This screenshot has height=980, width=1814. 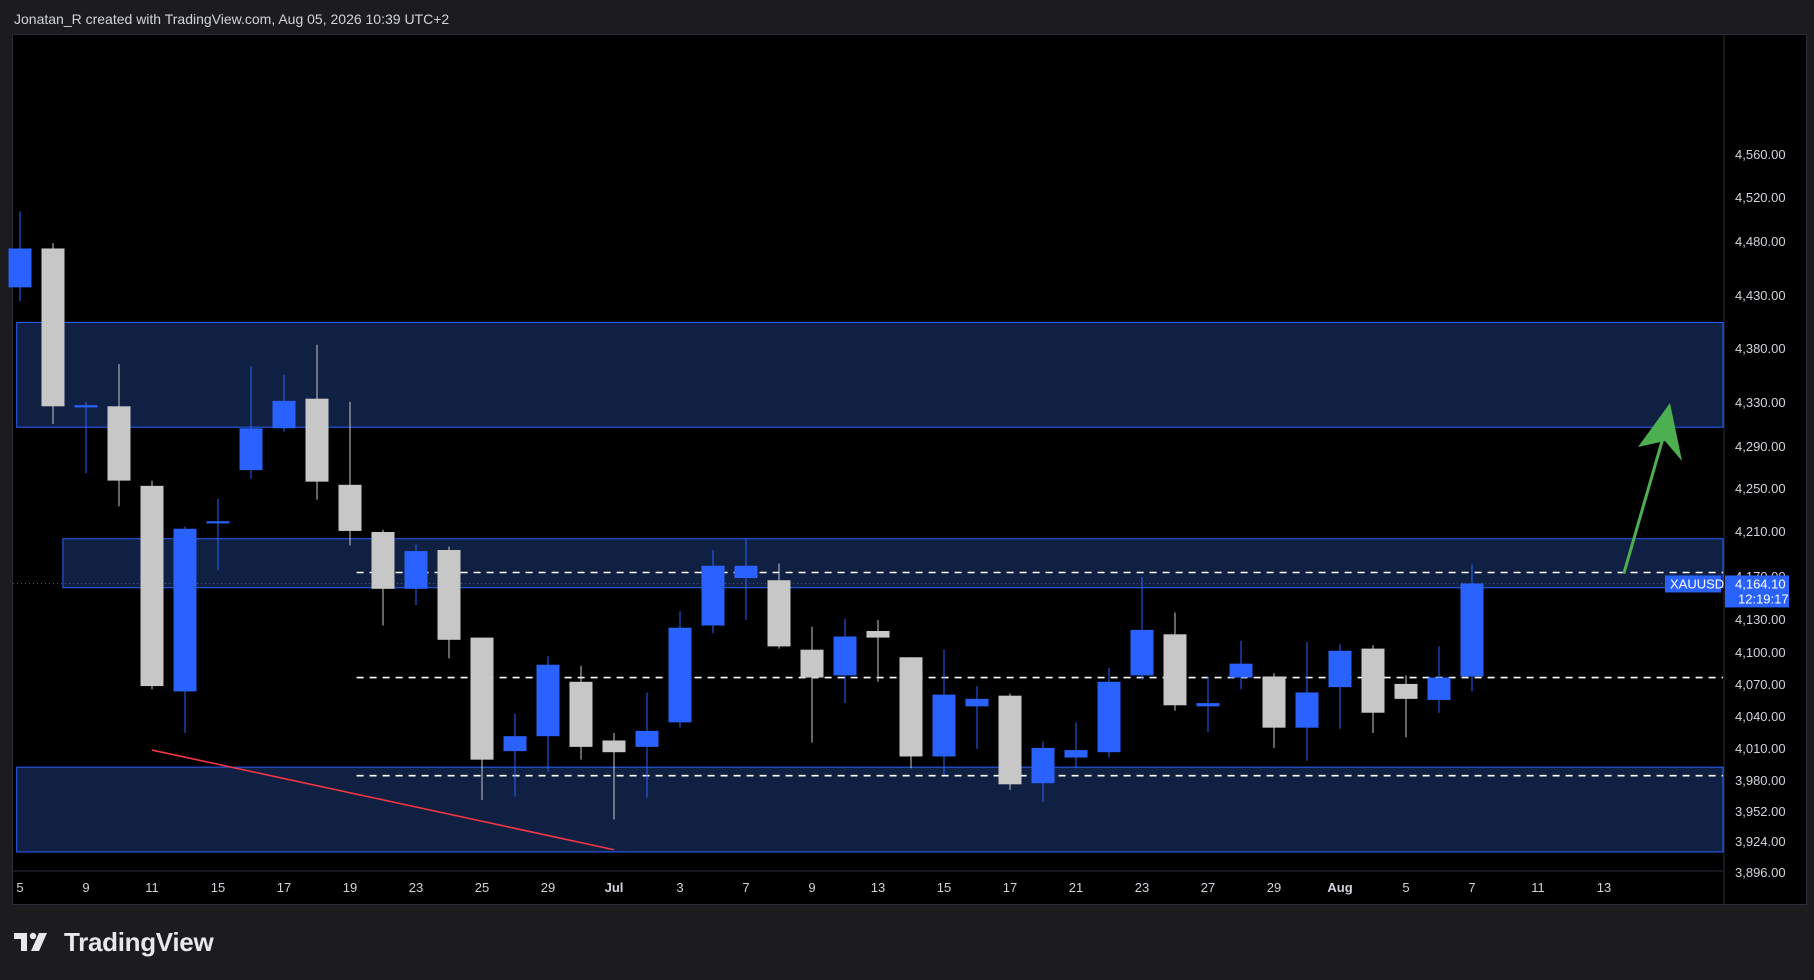 I want to click on y-axis-tick-label: 4,290.00, so click(x=1760, y=446).